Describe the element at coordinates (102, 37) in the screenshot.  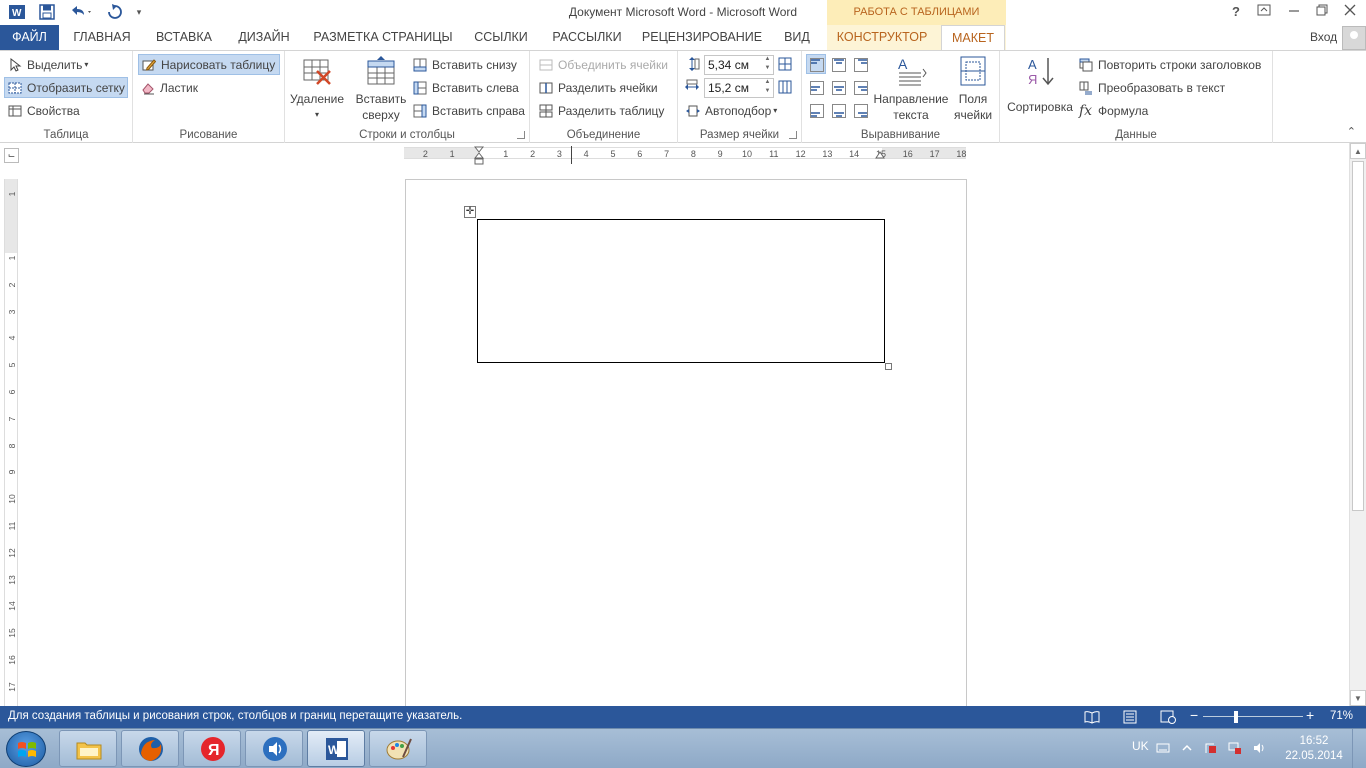
I see `tab-home: ГЛАВНАЯ` at that location.